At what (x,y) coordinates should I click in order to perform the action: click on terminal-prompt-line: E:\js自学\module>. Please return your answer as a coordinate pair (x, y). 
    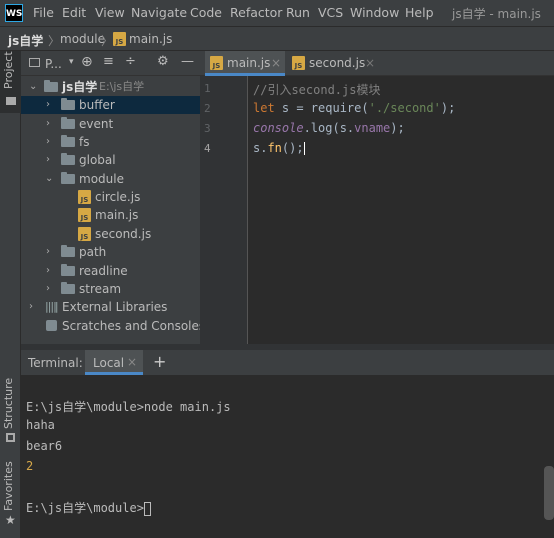
    Looking at the image, I should click on (88, 507).